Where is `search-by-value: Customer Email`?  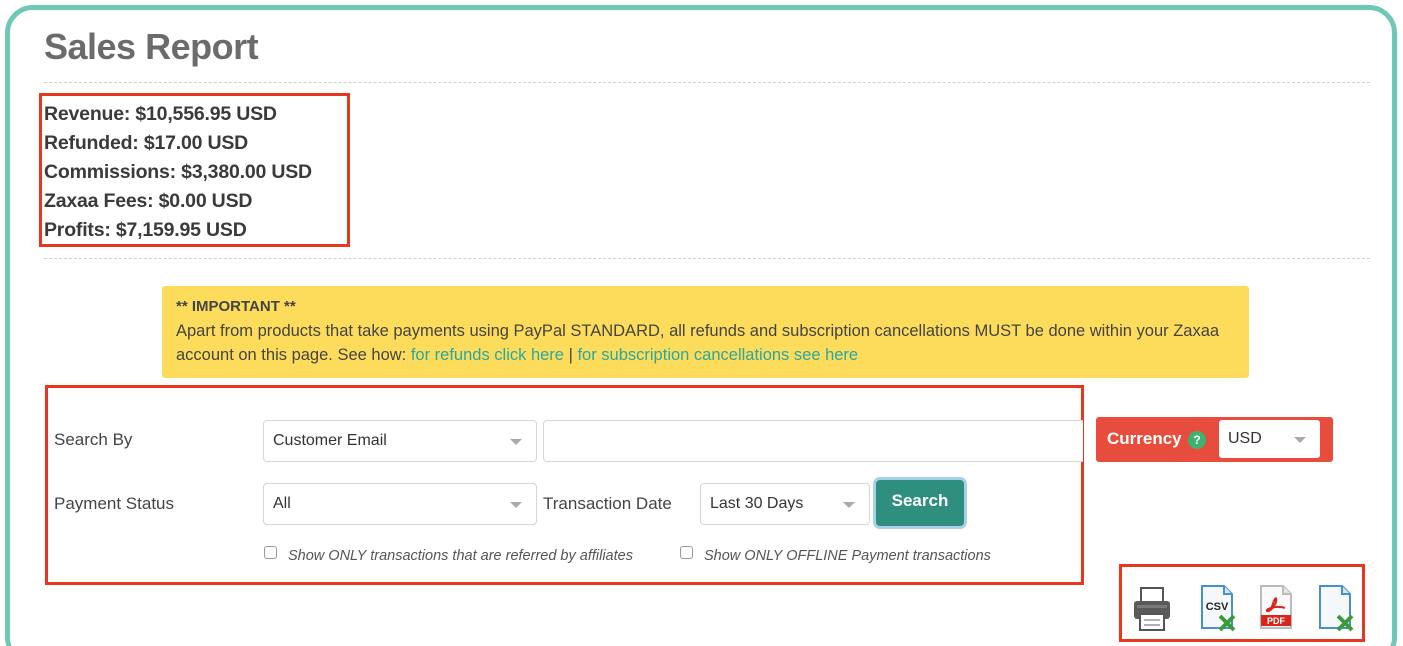 search-by-value: Customer Email is located at coordinates (330, 440).